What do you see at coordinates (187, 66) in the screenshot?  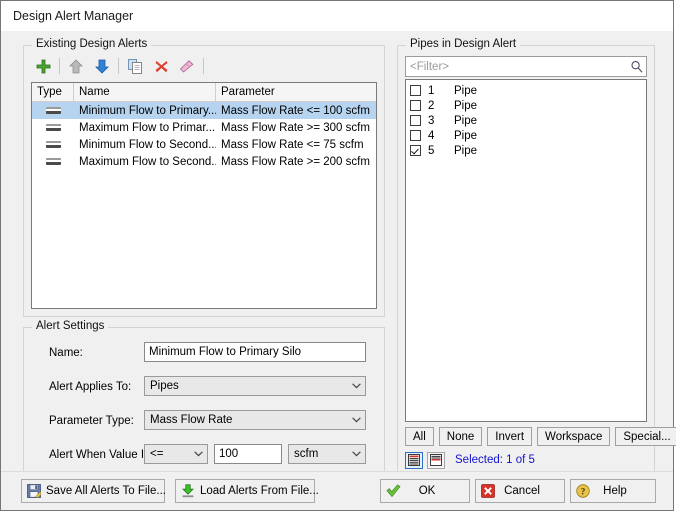 I see `clear-alerts-button` at bounding box center [187, 66].